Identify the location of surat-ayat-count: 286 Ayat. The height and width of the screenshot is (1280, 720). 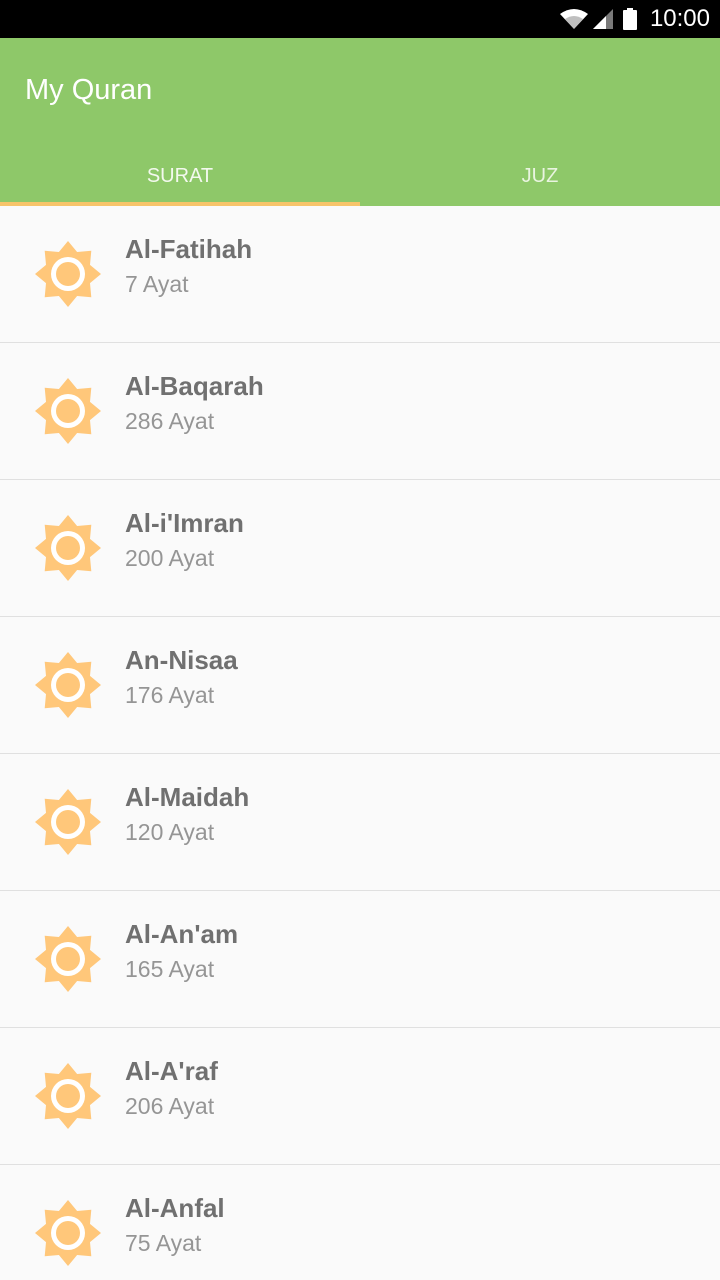
(170, 421).